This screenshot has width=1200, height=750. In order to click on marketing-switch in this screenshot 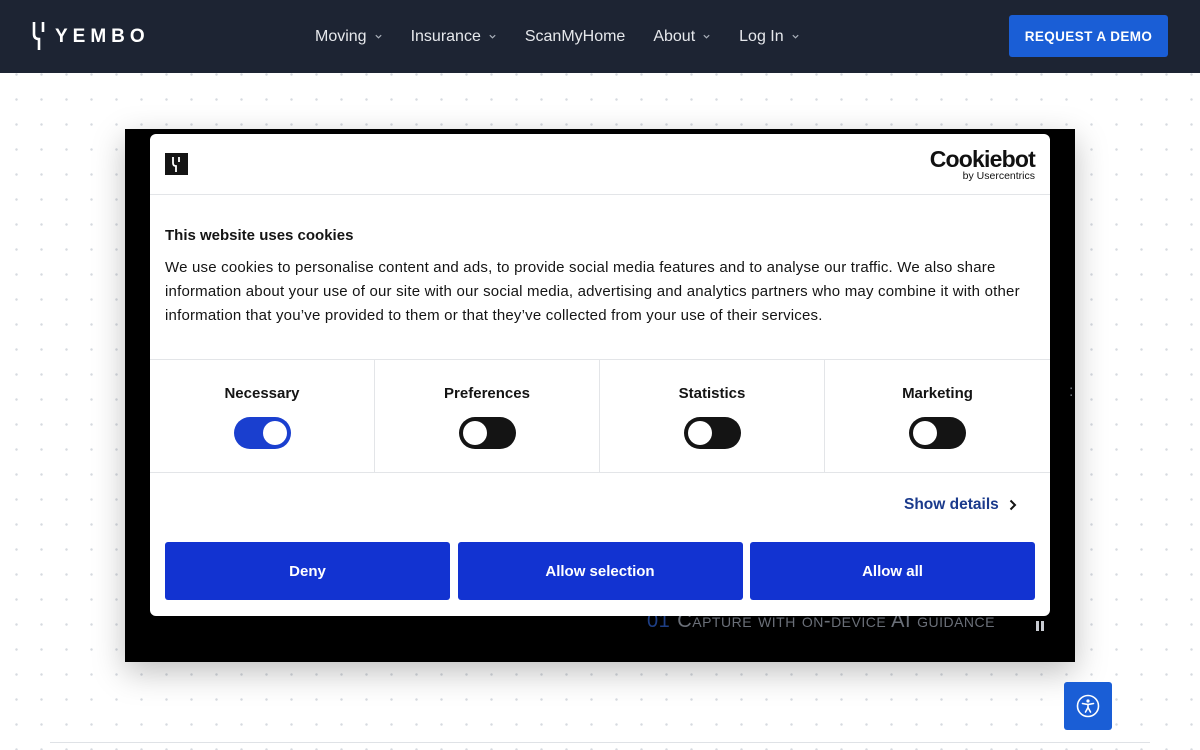, I will do `click(937, 433)`.